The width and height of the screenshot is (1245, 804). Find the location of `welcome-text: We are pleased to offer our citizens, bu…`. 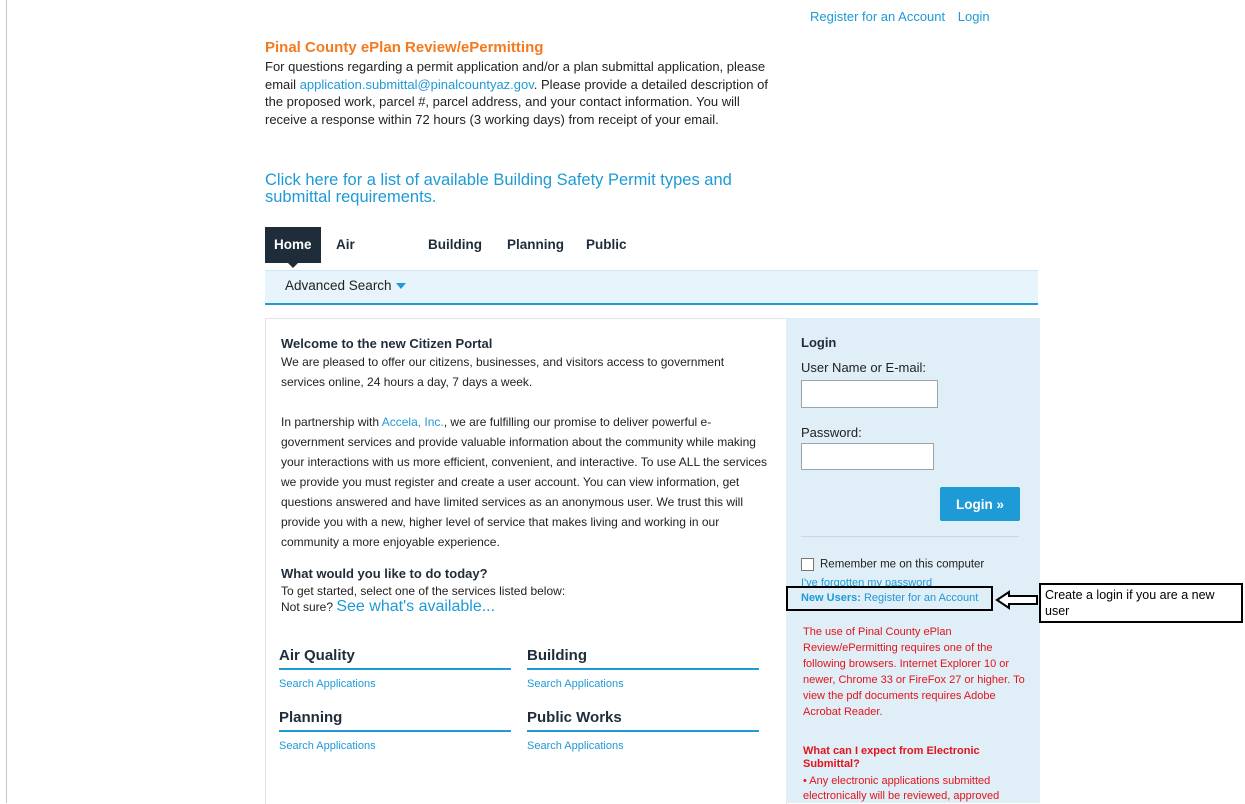

welcome-text: We are pleased to offer our citizens, bu… is located at coordinates (526, 452).